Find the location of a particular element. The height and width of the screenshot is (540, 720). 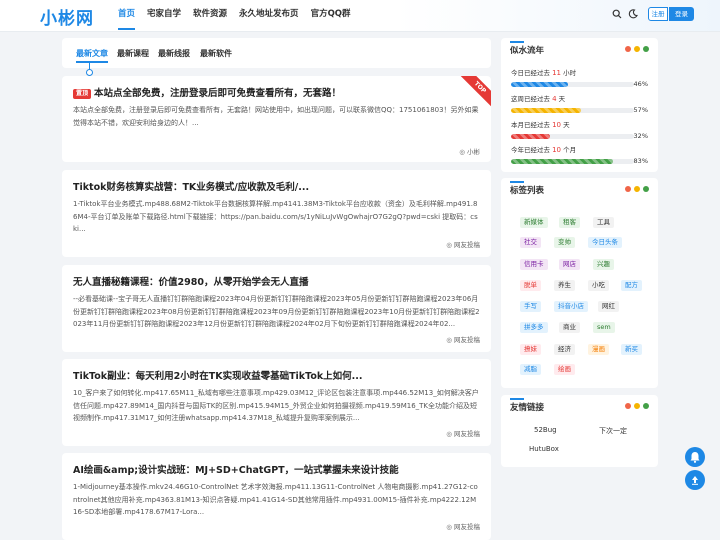

moon-icon is located at coordinates (633, 14).